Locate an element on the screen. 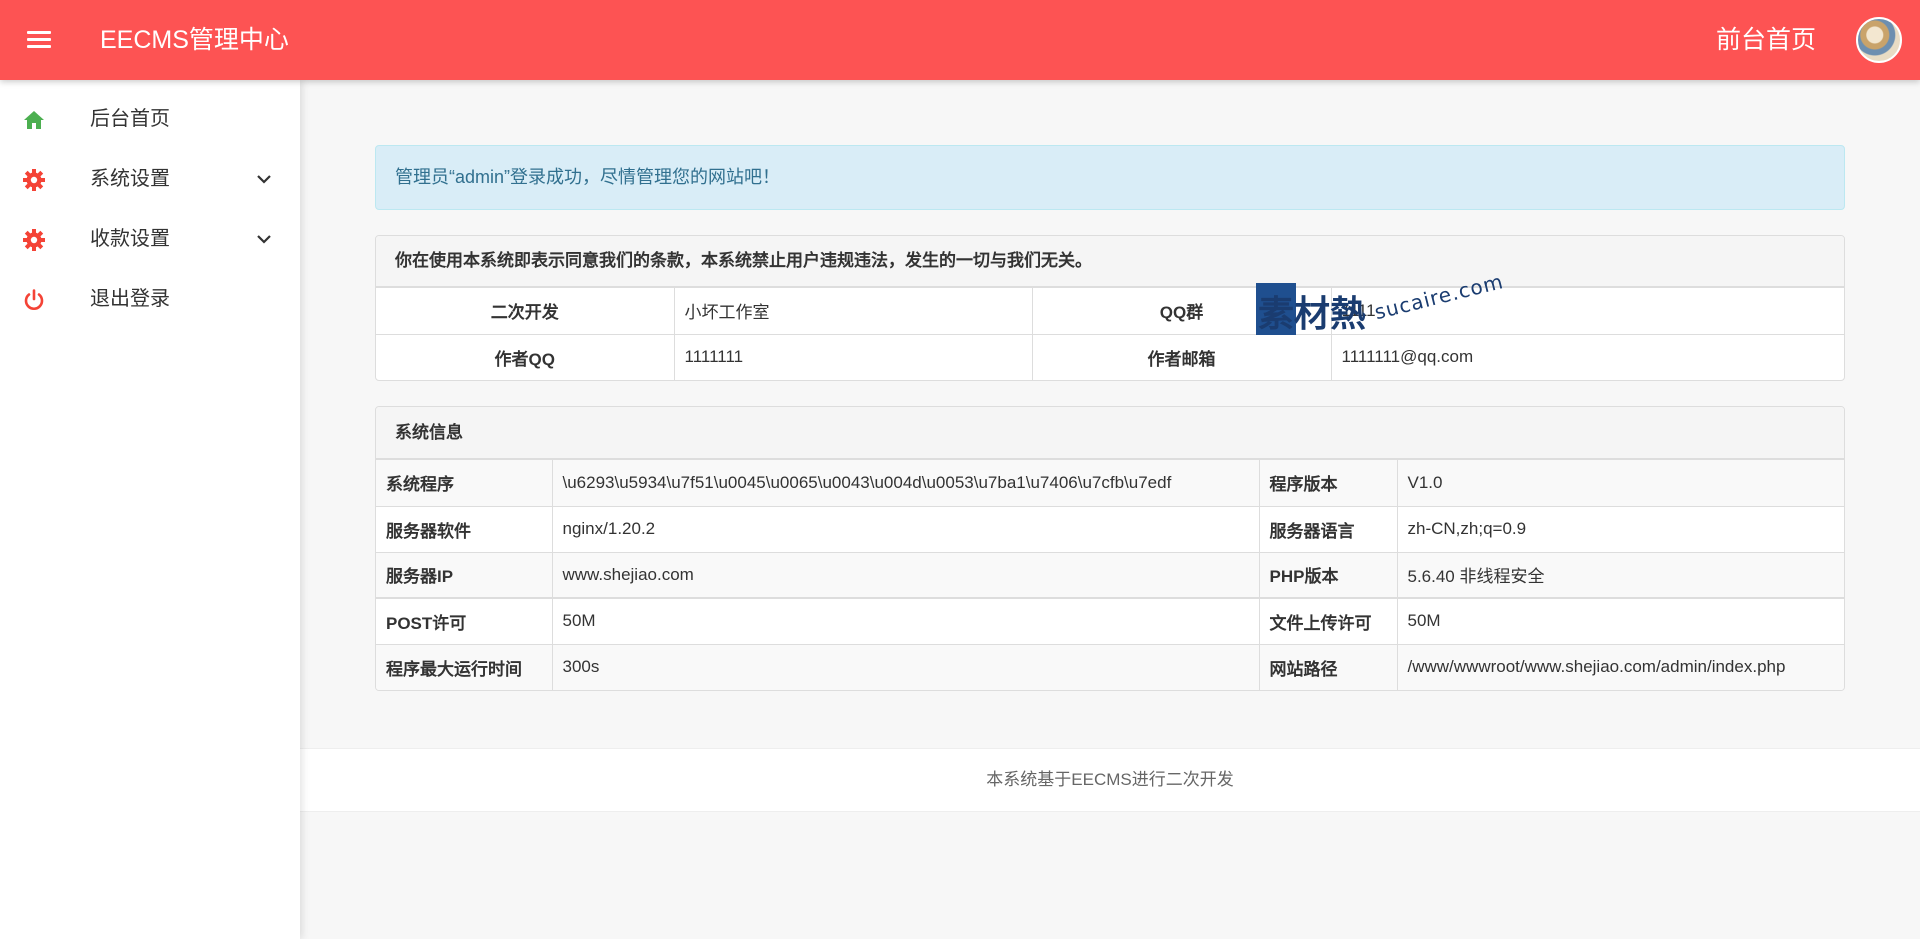 The width and height of the screenshot is (1920, 939). sidebar-item-label: 收款设置 is located at coordinates (130, 239).